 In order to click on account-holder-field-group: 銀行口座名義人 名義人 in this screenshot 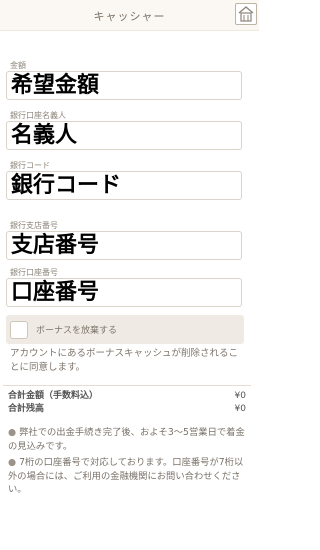, I will do `click(126, 130)`.